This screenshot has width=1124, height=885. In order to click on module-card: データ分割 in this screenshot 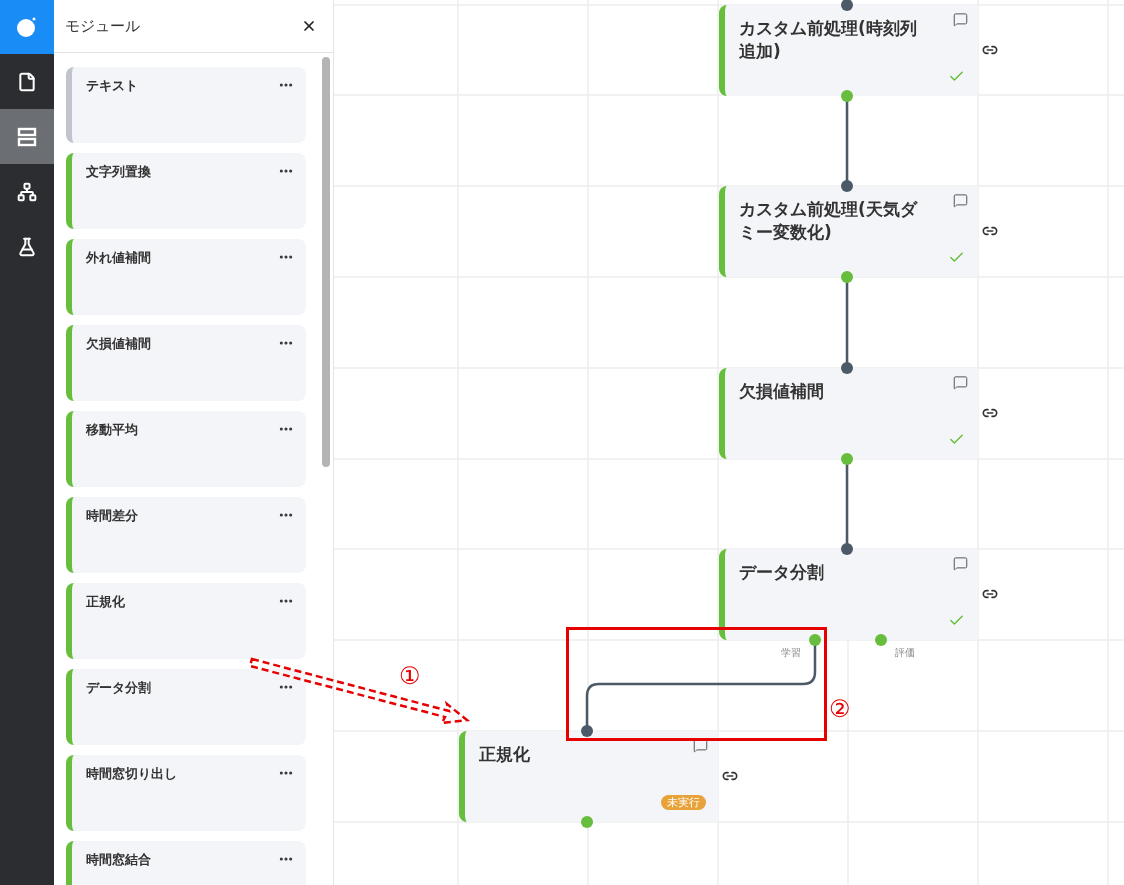, I will do `click(186, 707)`.